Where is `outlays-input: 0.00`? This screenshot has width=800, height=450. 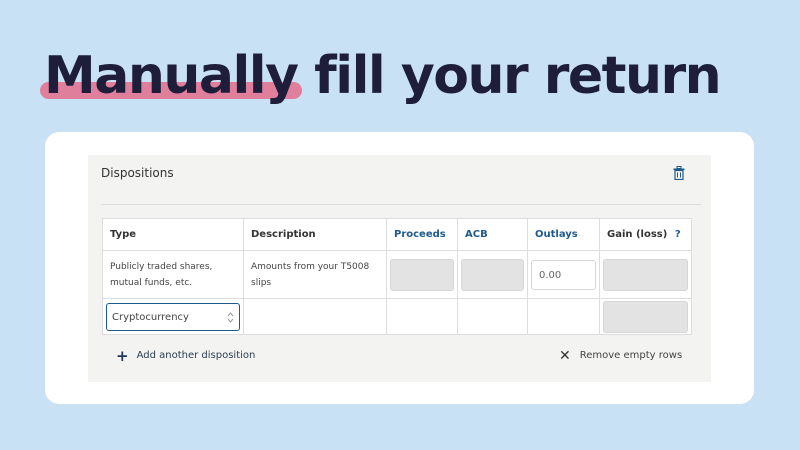 outlays-input: 0.00 is located at coordinates (563, 274).